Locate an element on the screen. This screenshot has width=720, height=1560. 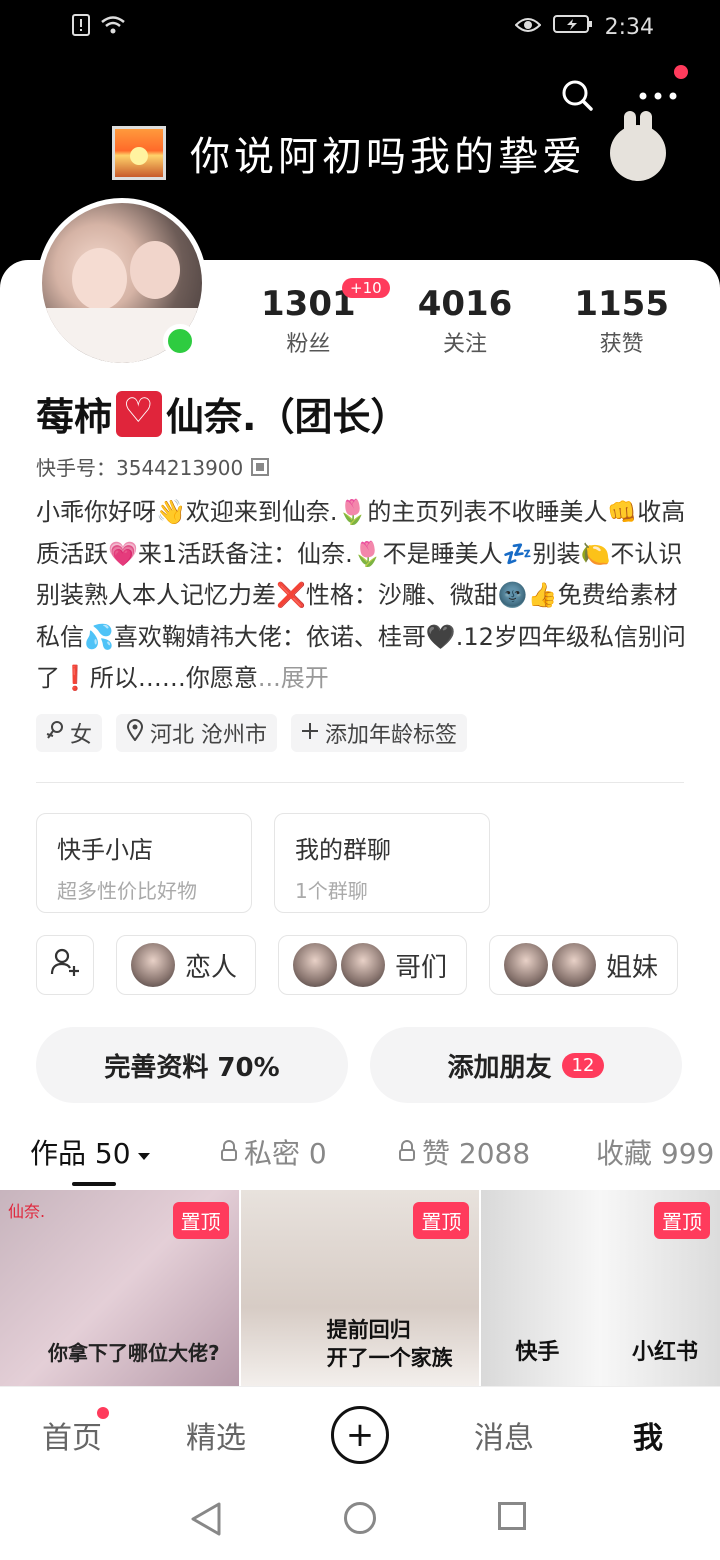
tag-location: 河北 沧州市 is located at coordinates (197, 733).